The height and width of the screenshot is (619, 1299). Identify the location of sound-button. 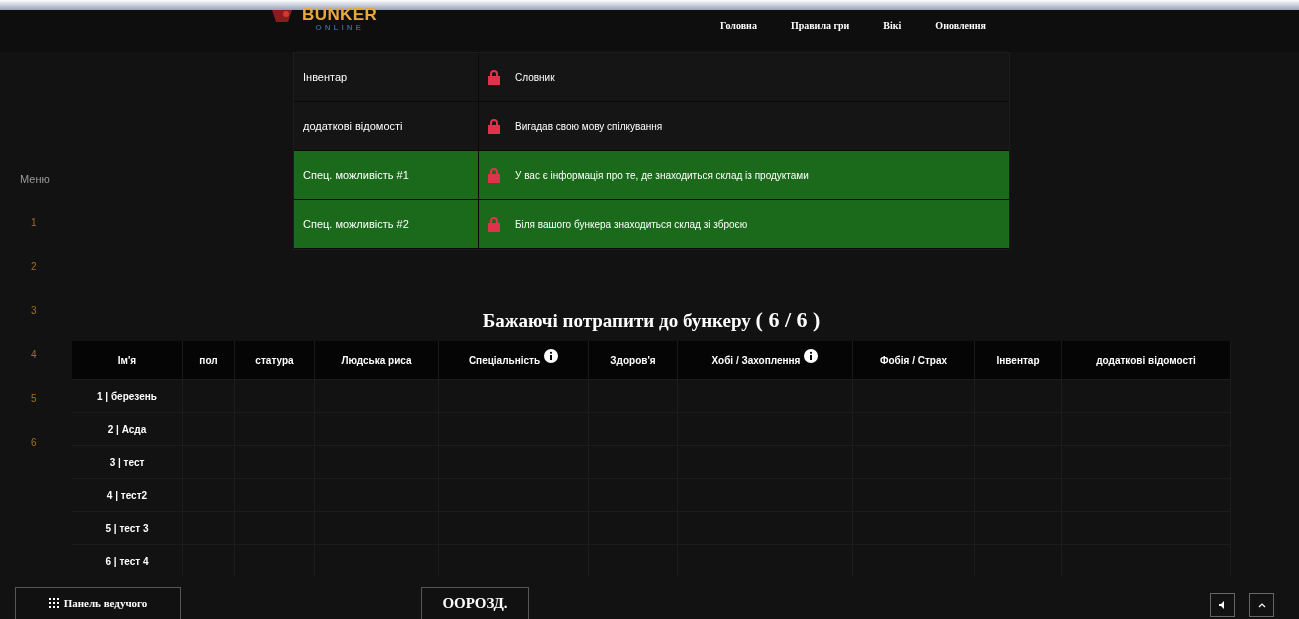
(1222, 605).